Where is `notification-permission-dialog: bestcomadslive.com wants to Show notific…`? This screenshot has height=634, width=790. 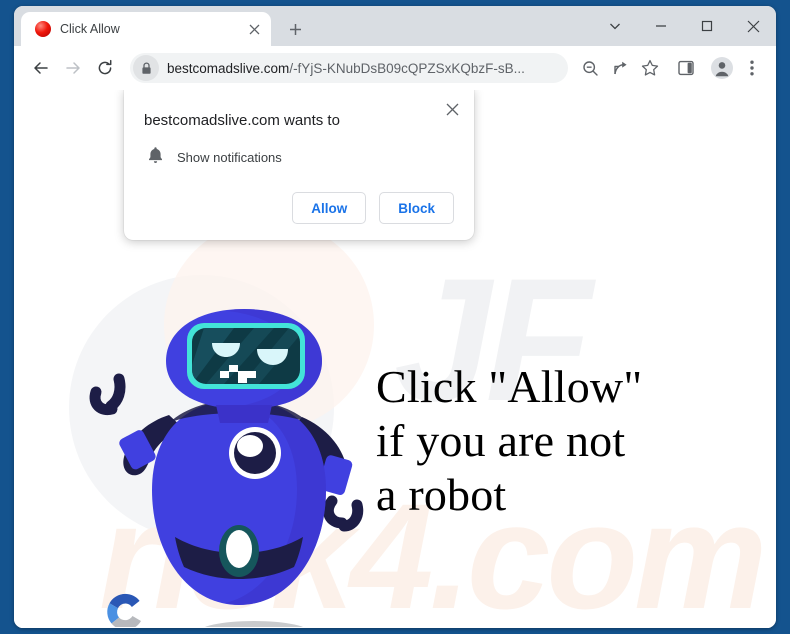
notification-permission-dialog: bestcomadslive.com wants to Show notific… is located at coordinates (299, 165).